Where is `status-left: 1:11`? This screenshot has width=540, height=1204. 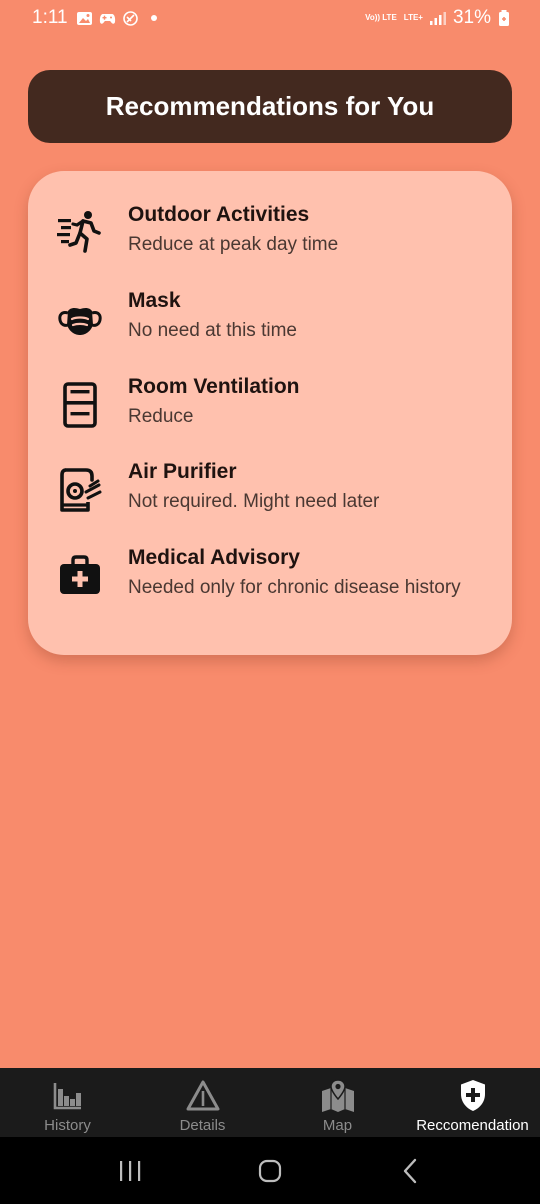 status-left: 1:11 is located at coordinates (94, 18).